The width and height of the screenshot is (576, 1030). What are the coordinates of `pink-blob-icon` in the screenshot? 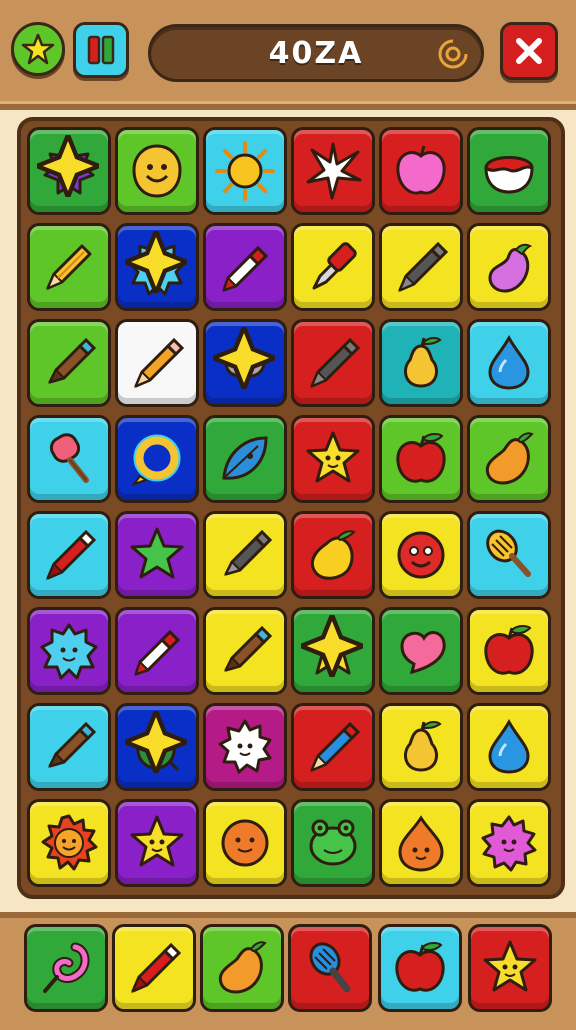 It's located at (509, 843).